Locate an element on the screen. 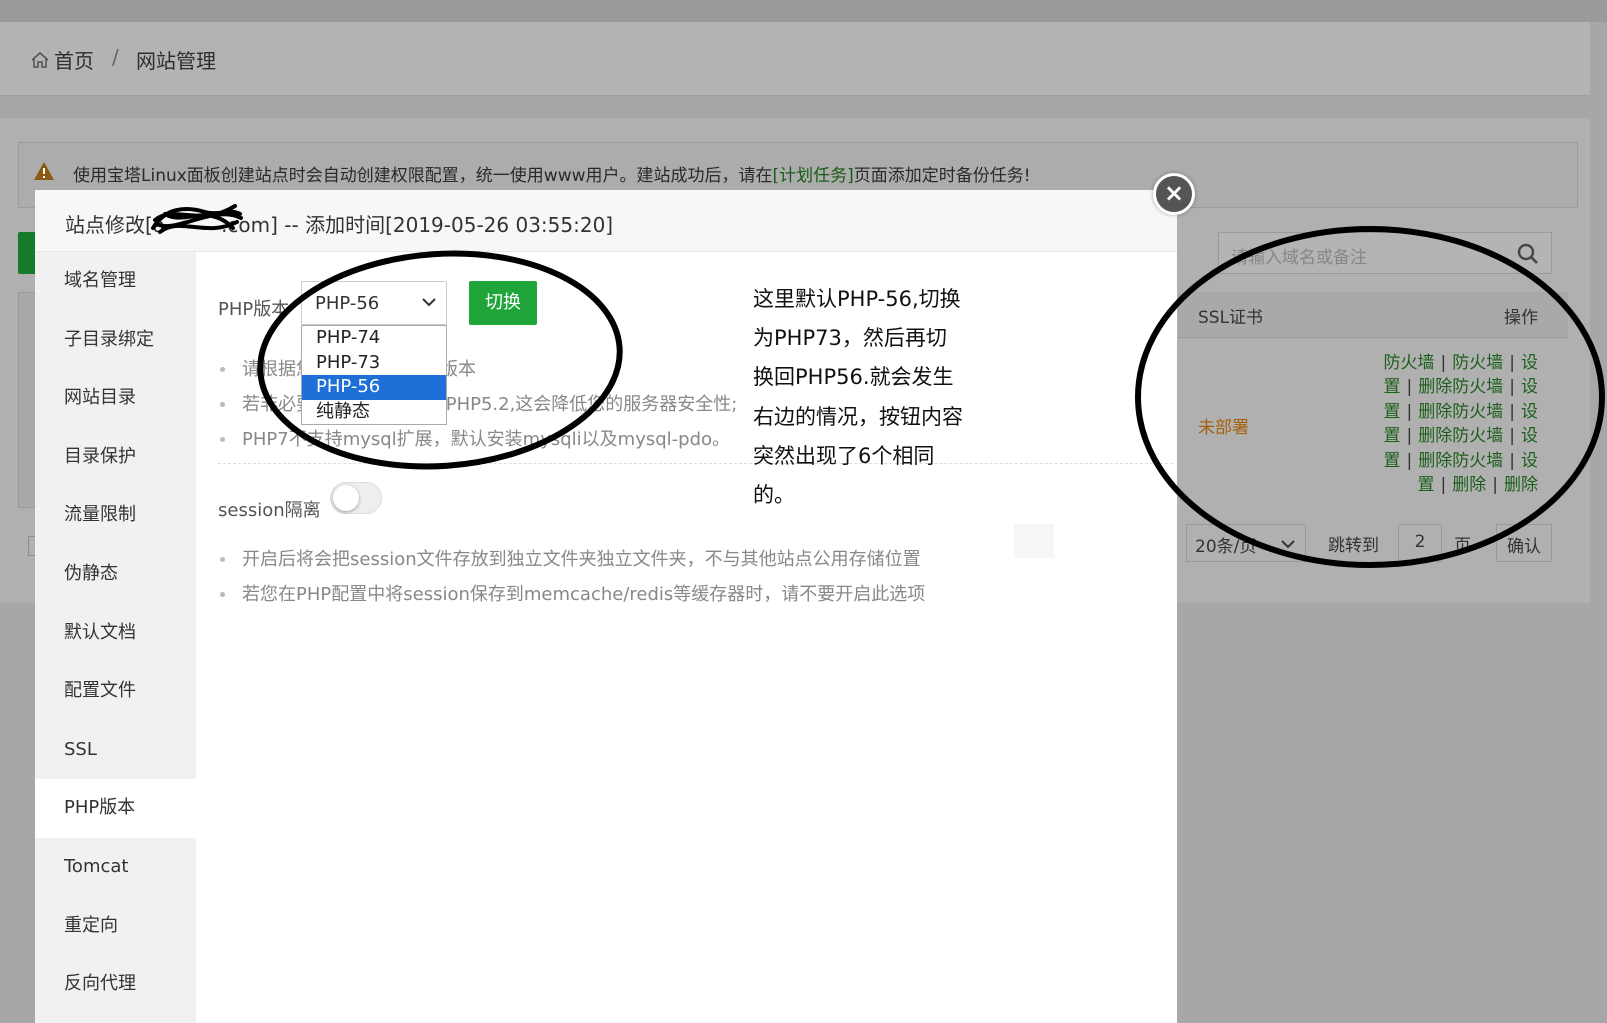 The image size is (1607, 1023). php-option: 纯静态 is located at coordinates (374, 412).